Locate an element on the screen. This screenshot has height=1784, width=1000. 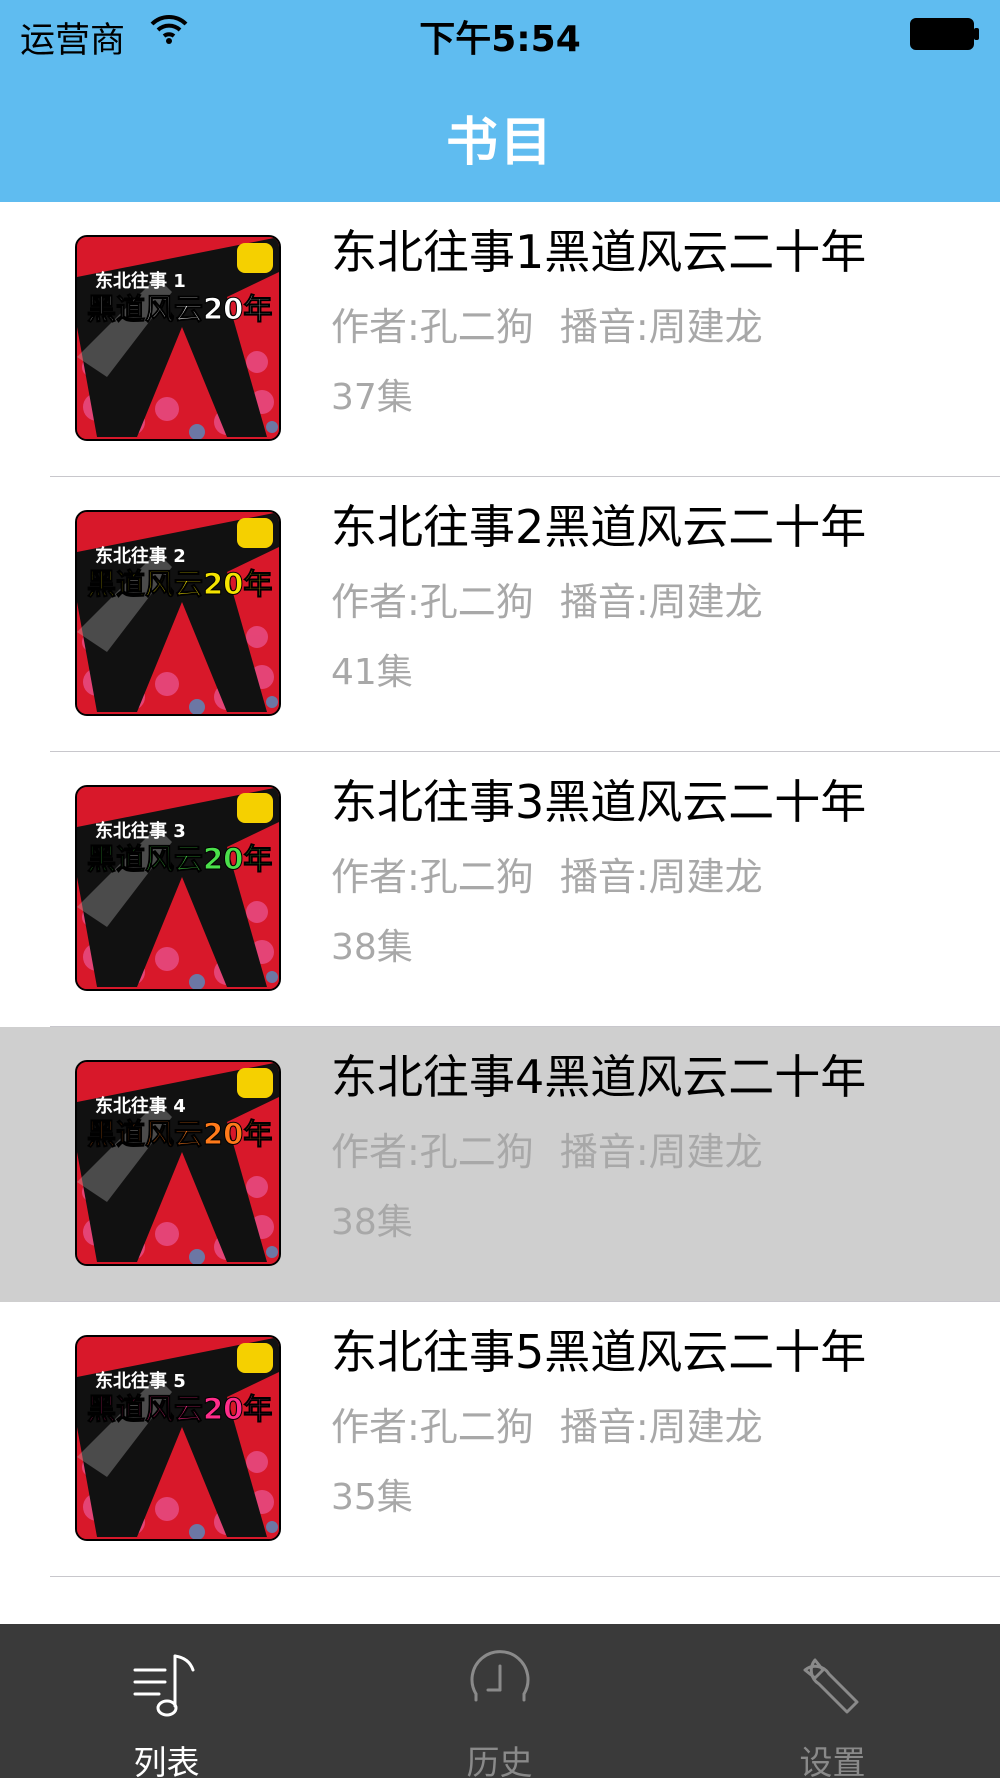
wrench-icon is located at coordinates (833, 1686).